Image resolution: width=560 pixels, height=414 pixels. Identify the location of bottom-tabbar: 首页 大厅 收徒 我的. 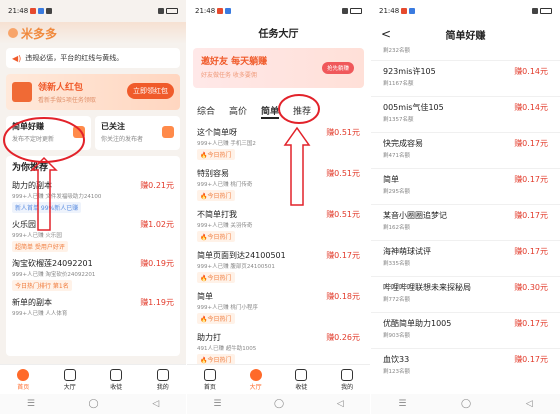
(93, 379).